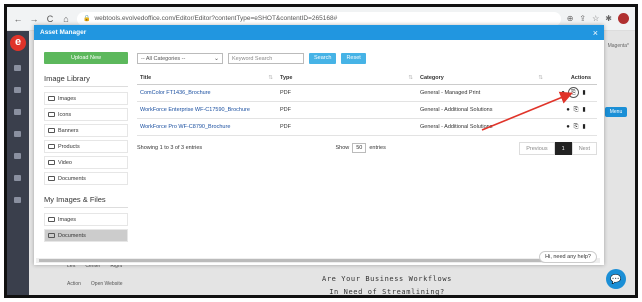  Describe the element at coordinates (68, 130) in the screenshot. I see `folder-label: Banners` at that location.